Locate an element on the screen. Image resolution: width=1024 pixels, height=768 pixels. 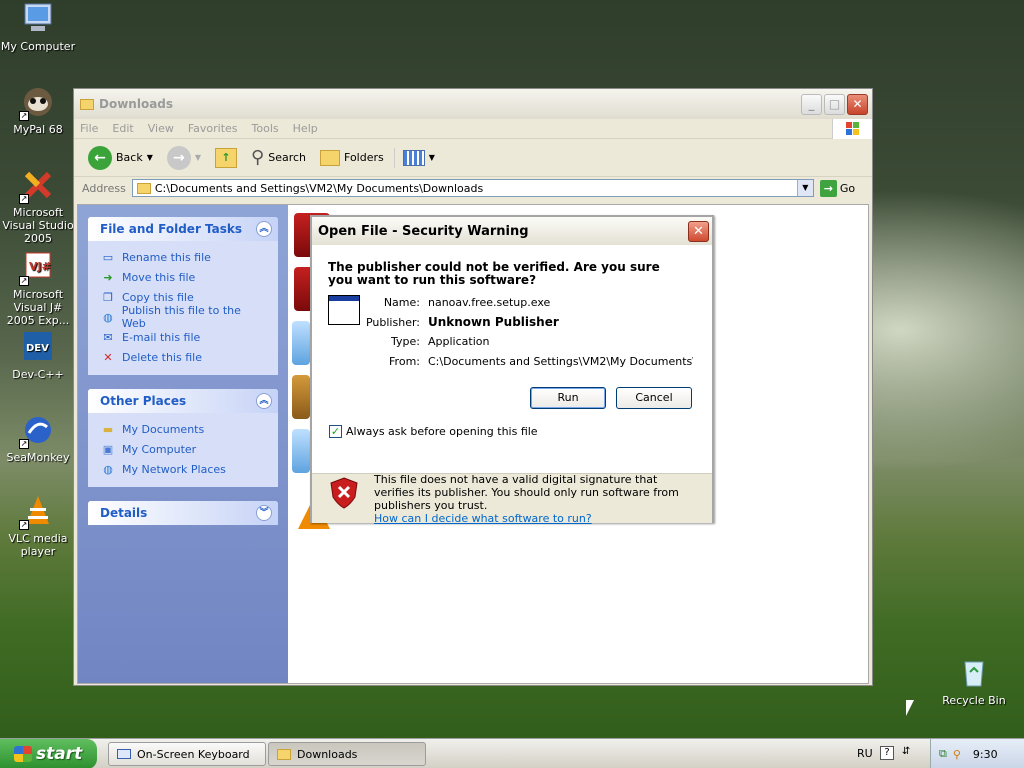
recycle-bin-icon is located at coordinates (974, 673).